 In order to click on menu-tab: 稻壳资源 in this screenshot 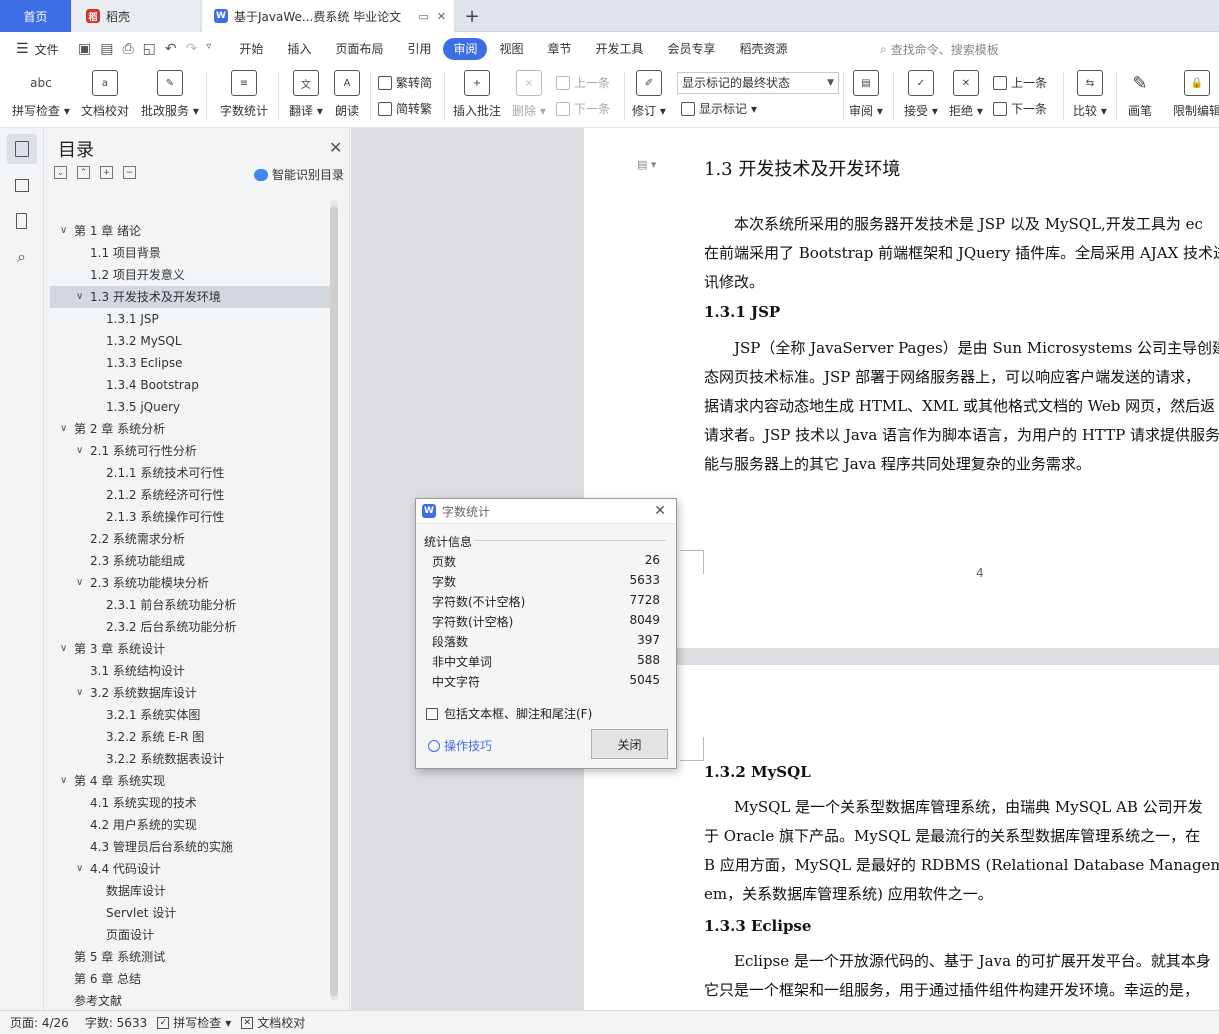, I will do `click(764, 49)`.